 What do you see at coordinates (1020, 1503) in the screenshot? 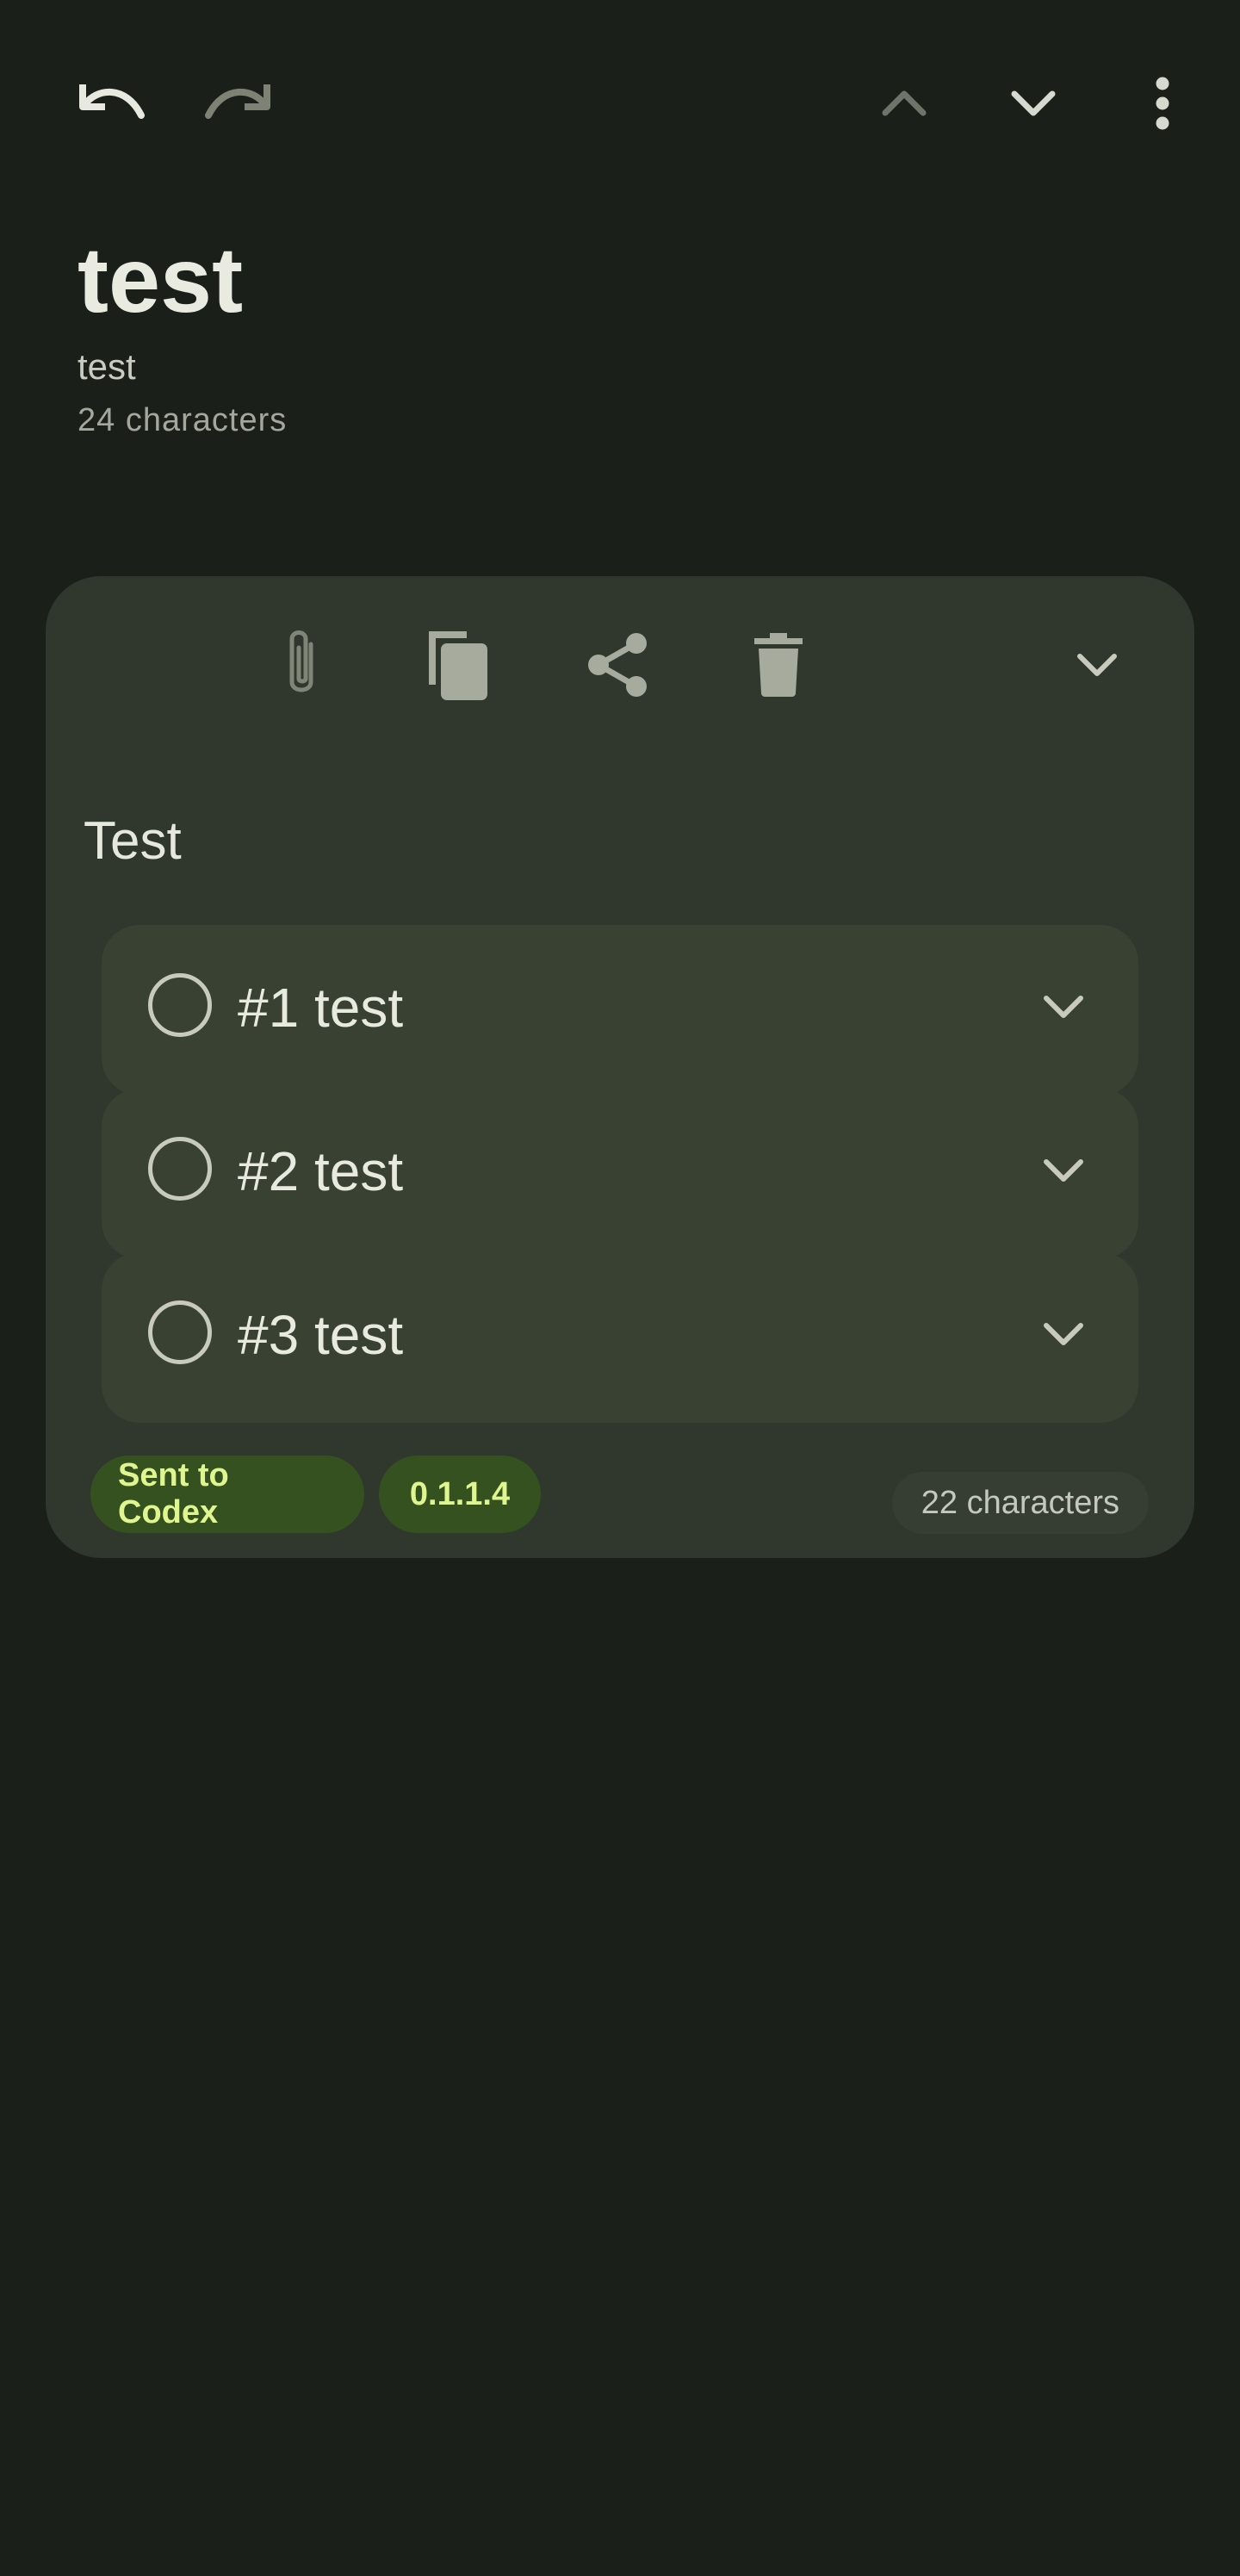
I see `card-character-count: 22 characters` at bounding box center [1020, 1503].